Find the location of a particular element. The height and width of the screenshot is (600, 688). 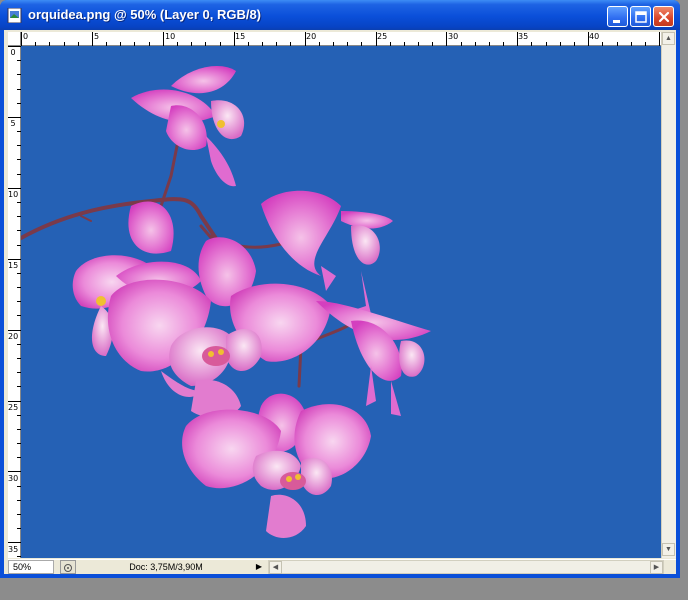

maximize-icon is located at coordinates (641, 17).